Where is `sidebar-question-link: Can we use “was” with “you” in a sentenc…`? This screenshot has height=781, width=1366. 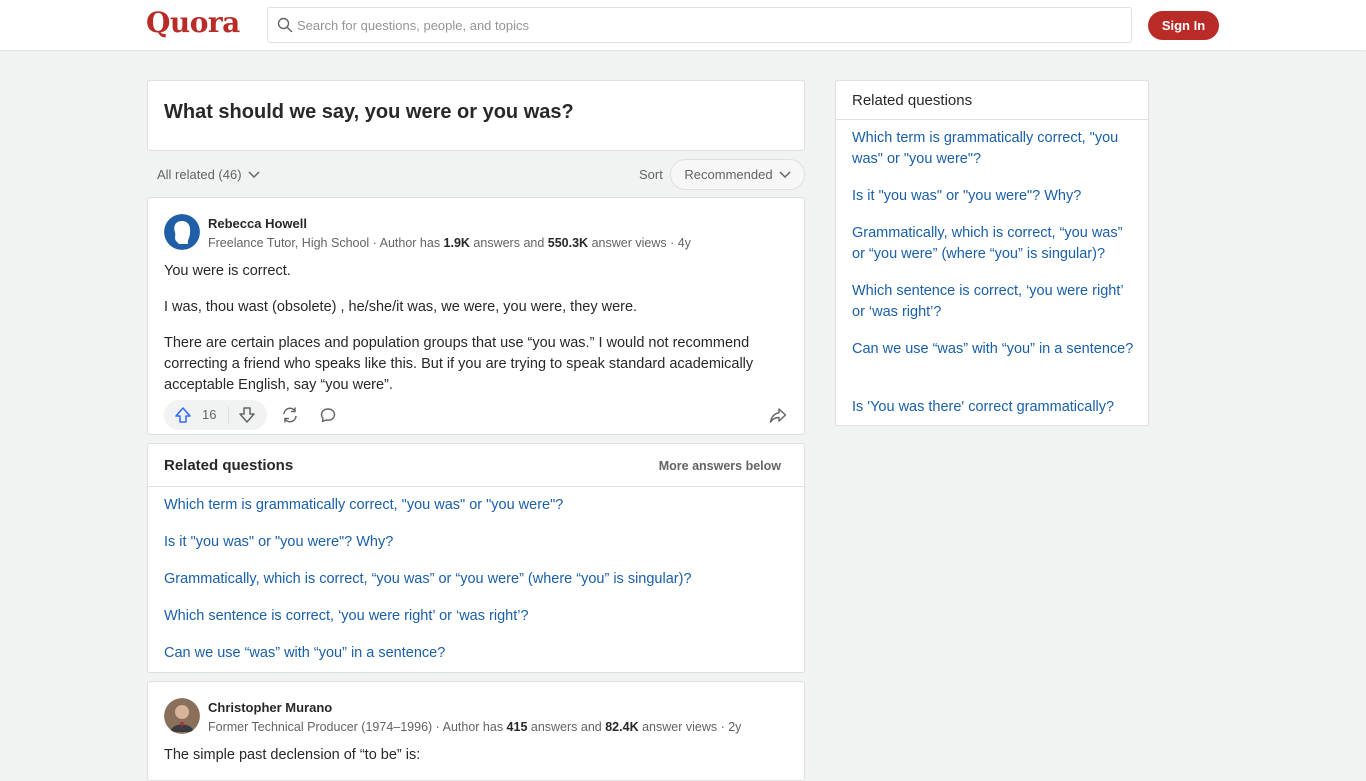
sidebar-question-link: Can we use “was” with “you” in a sentenc… is located at coordinates (994, 349).